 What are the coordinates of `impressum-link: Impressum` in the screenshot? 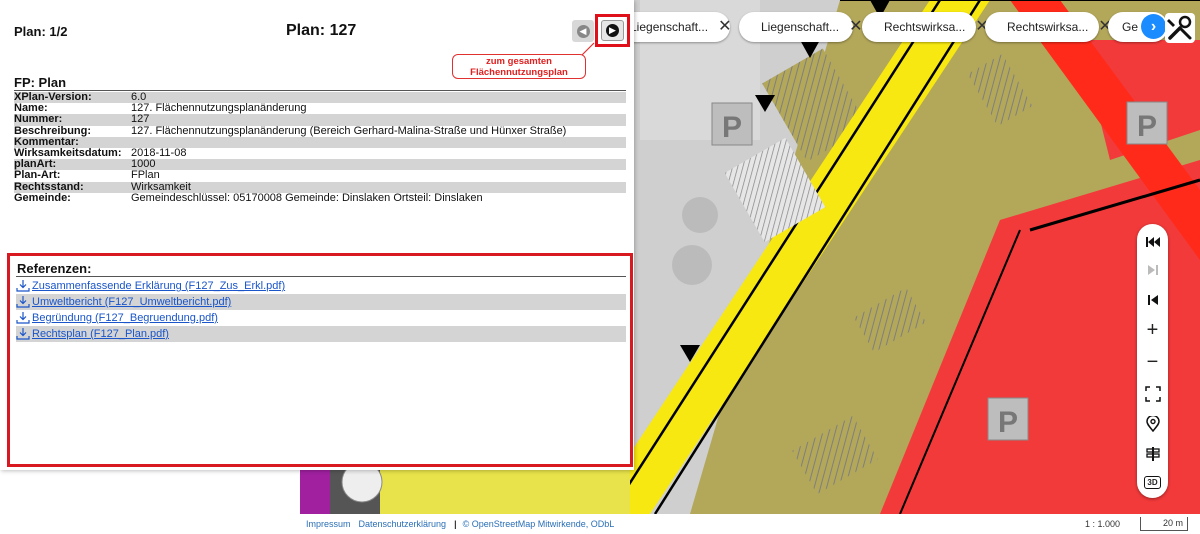 It's located at (328, 524).